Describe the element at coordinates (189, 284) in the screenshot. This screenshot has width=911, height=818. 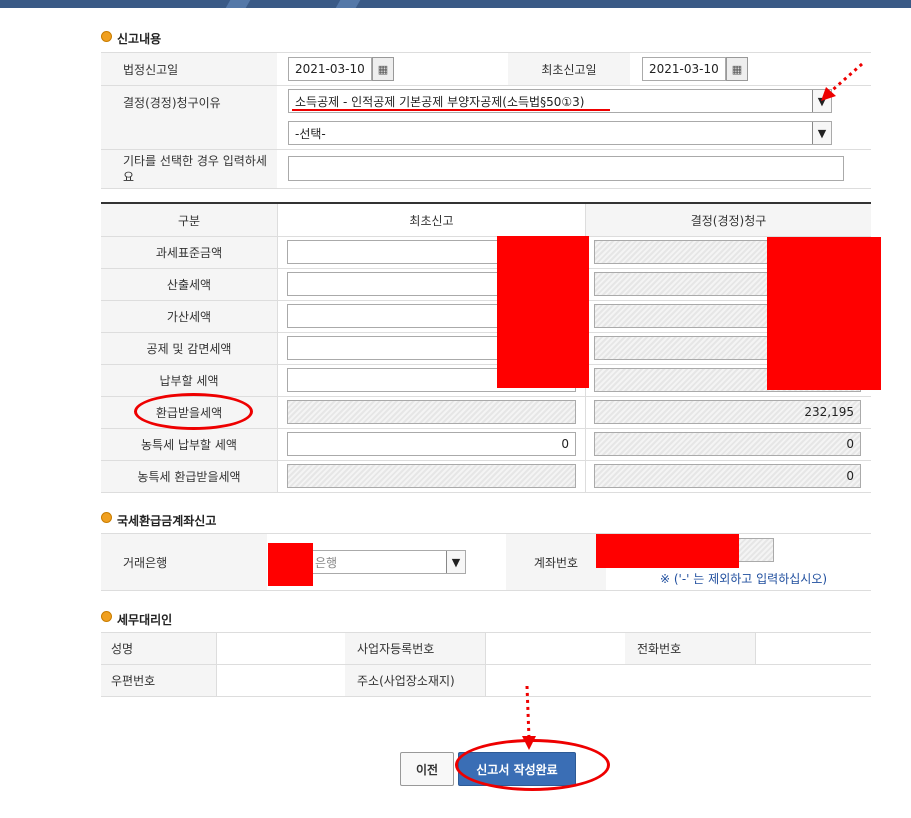
I see `amount-row-label: 산출세액` at that location.